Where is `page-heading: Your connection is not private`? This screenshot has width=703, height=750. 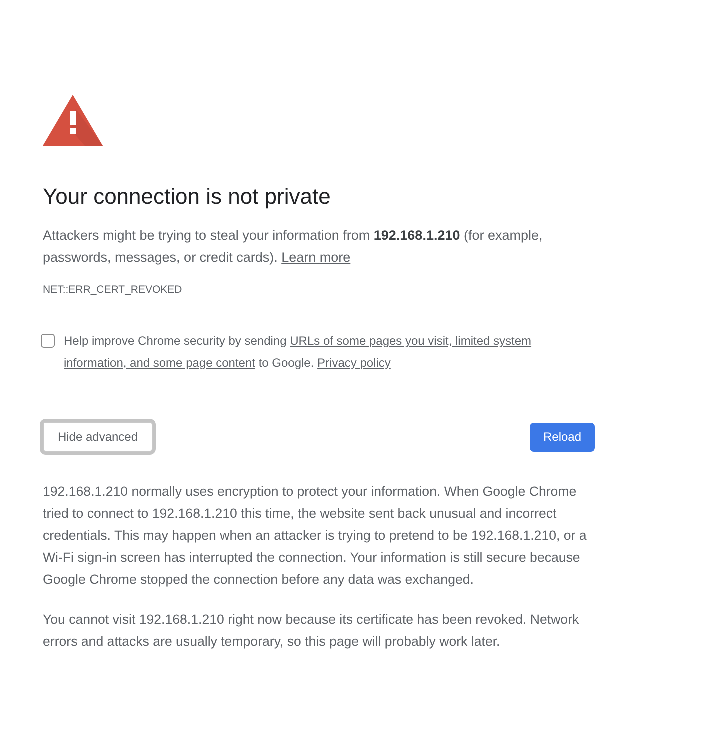 page-heading: Your connection is not private is located at coordinates (187, 197).